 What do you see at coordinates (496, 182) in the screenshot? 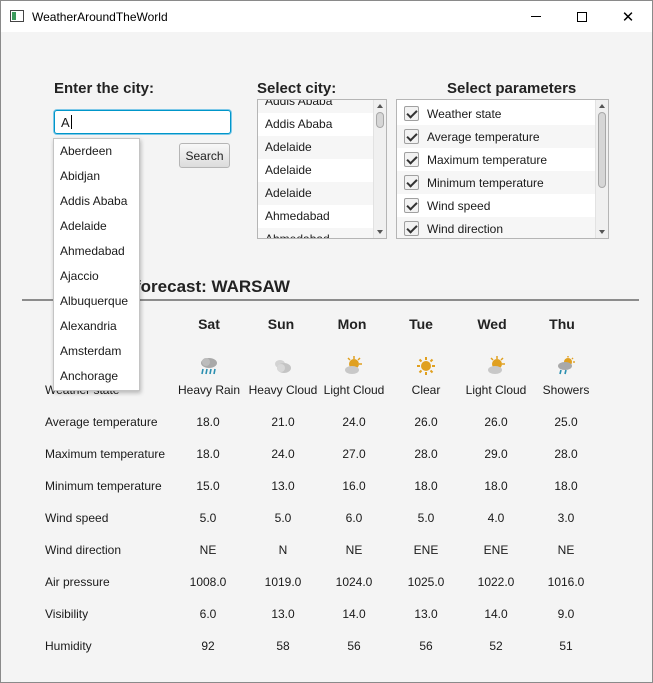
I see `parameter-item: Minimum temperature` at bounding box center [496, 182].